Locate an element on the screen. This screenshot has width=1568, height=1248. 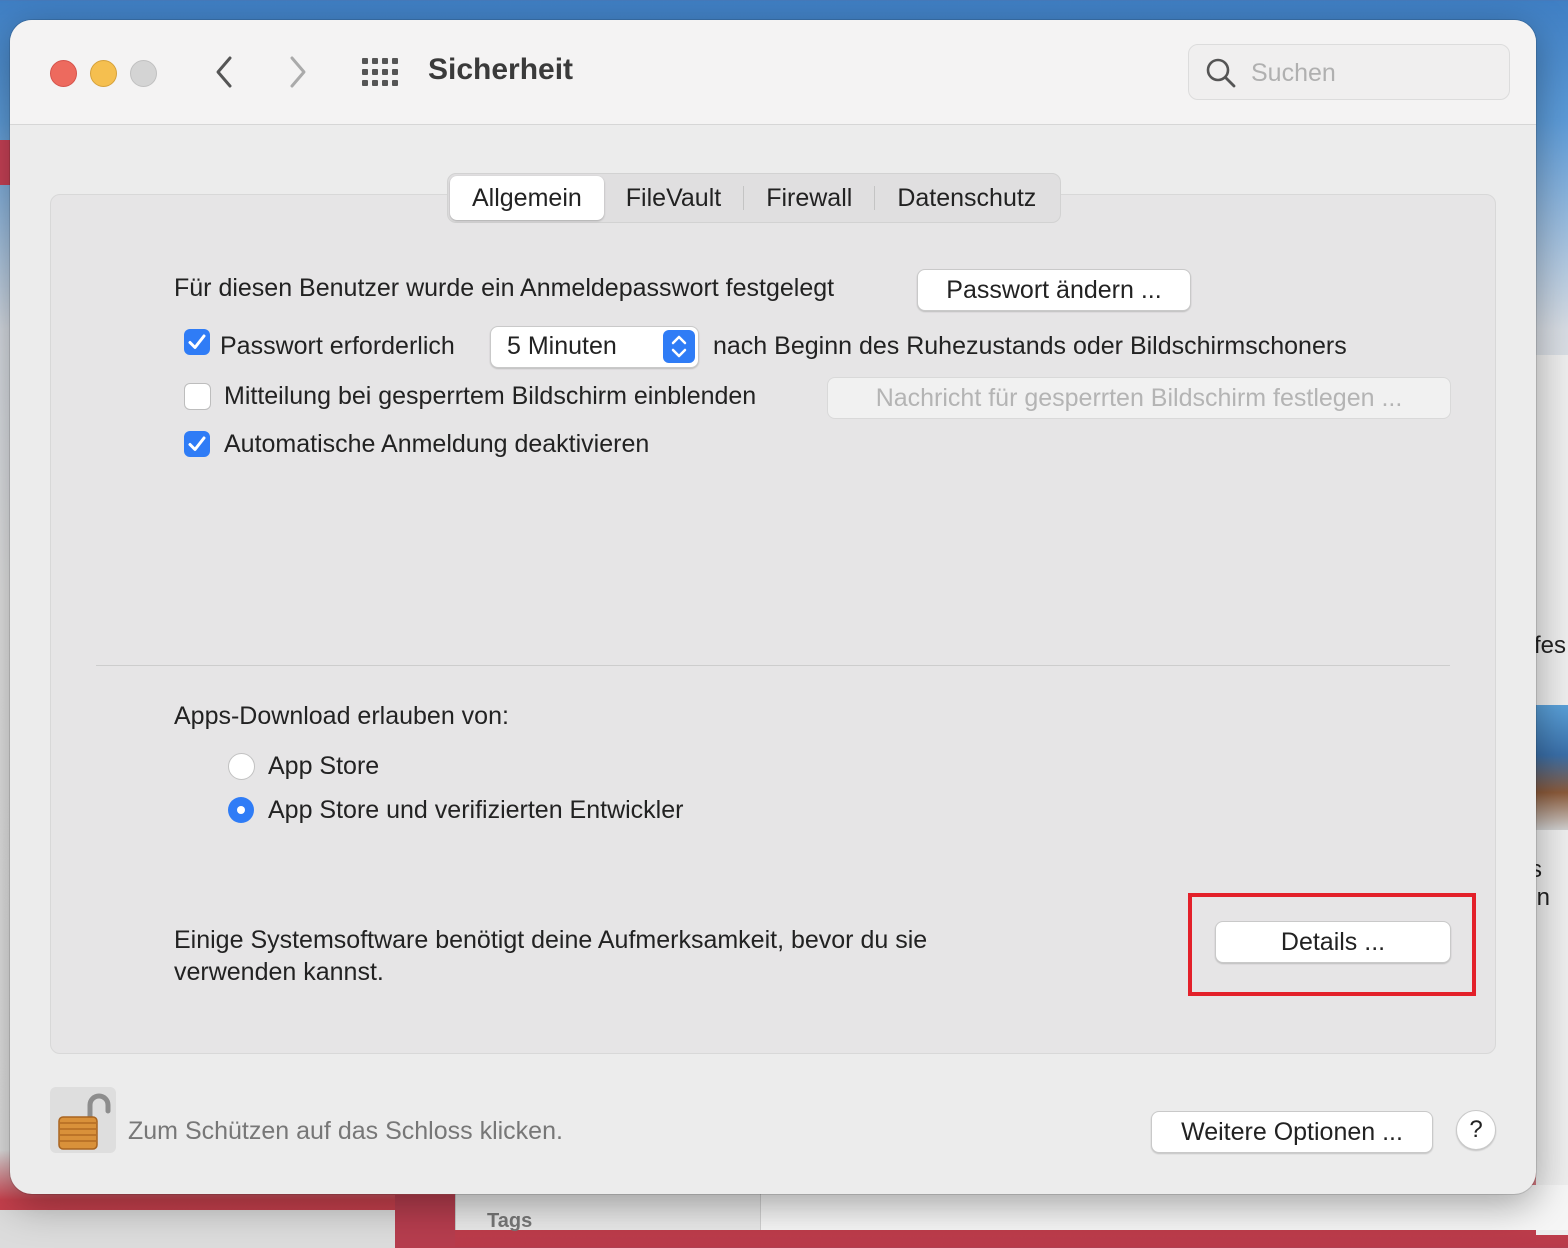
background-window-bottom-left is located at coordinates (197, 1229).